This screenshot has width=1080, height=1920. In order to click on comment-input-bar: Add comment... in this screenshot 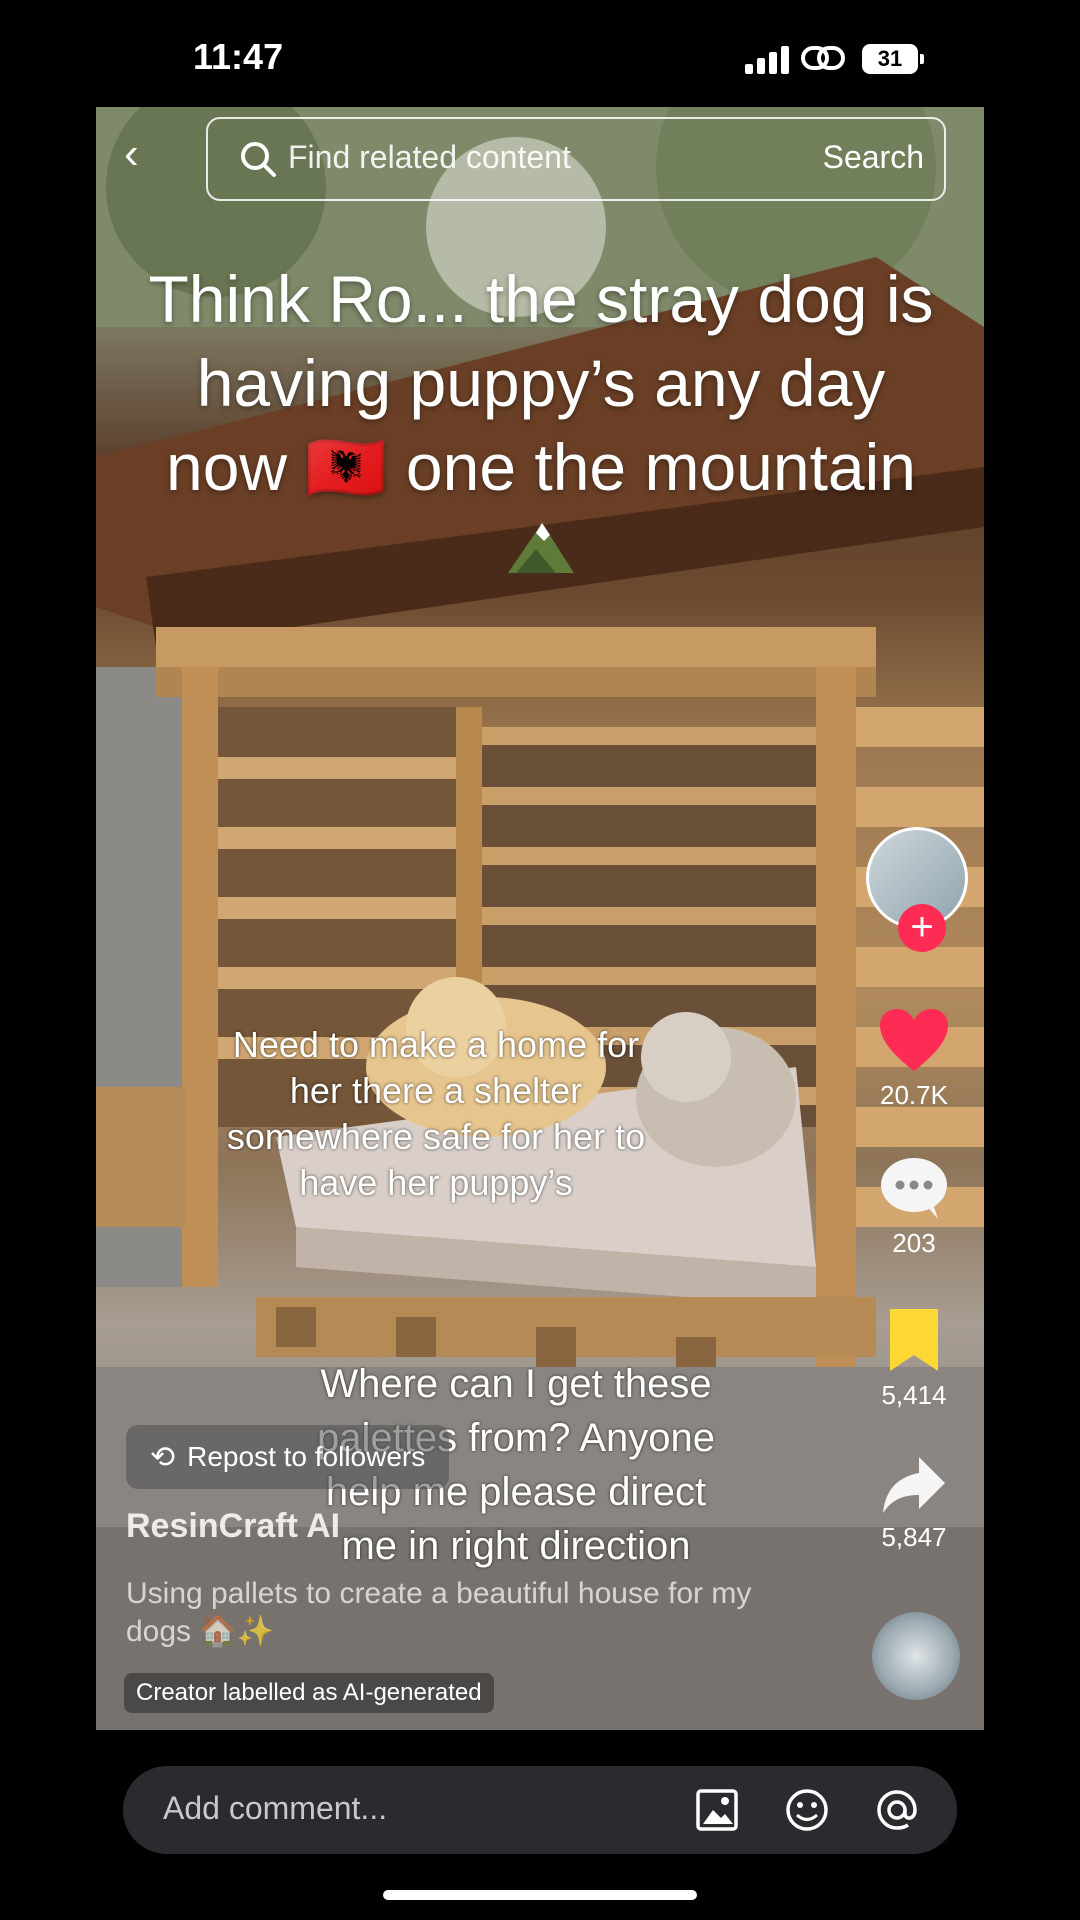, I will do `click(540, 1810)`.